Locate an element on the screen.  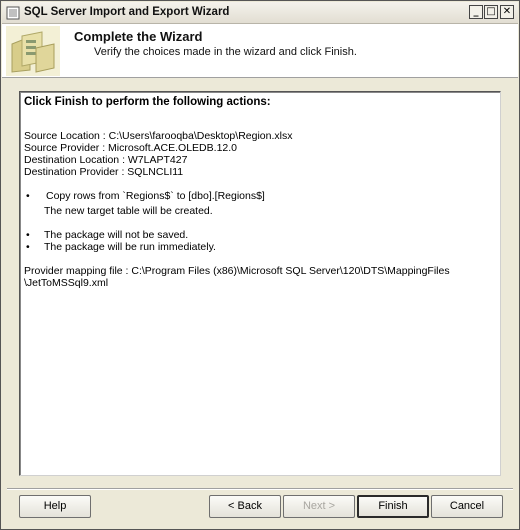
new-table-text: The new target table will be created. is located at coordinates (128, 211).